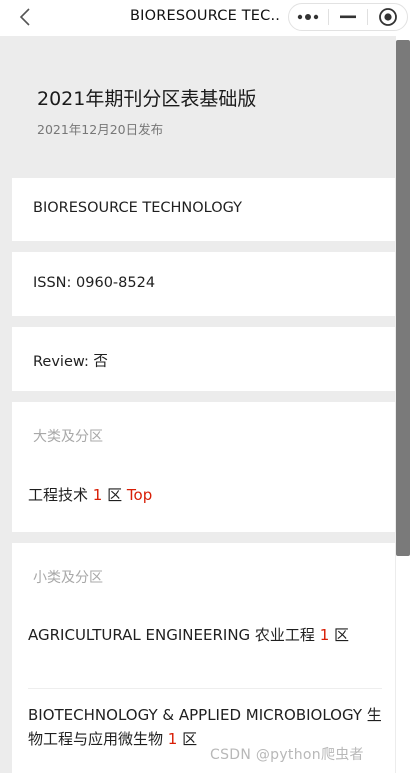 Image resolution: width=412 pixels, height=773 pixels. I want to click on minor-item-name: AGRICULTURAL ENGINEERING 农业工程, so click(171, 635).